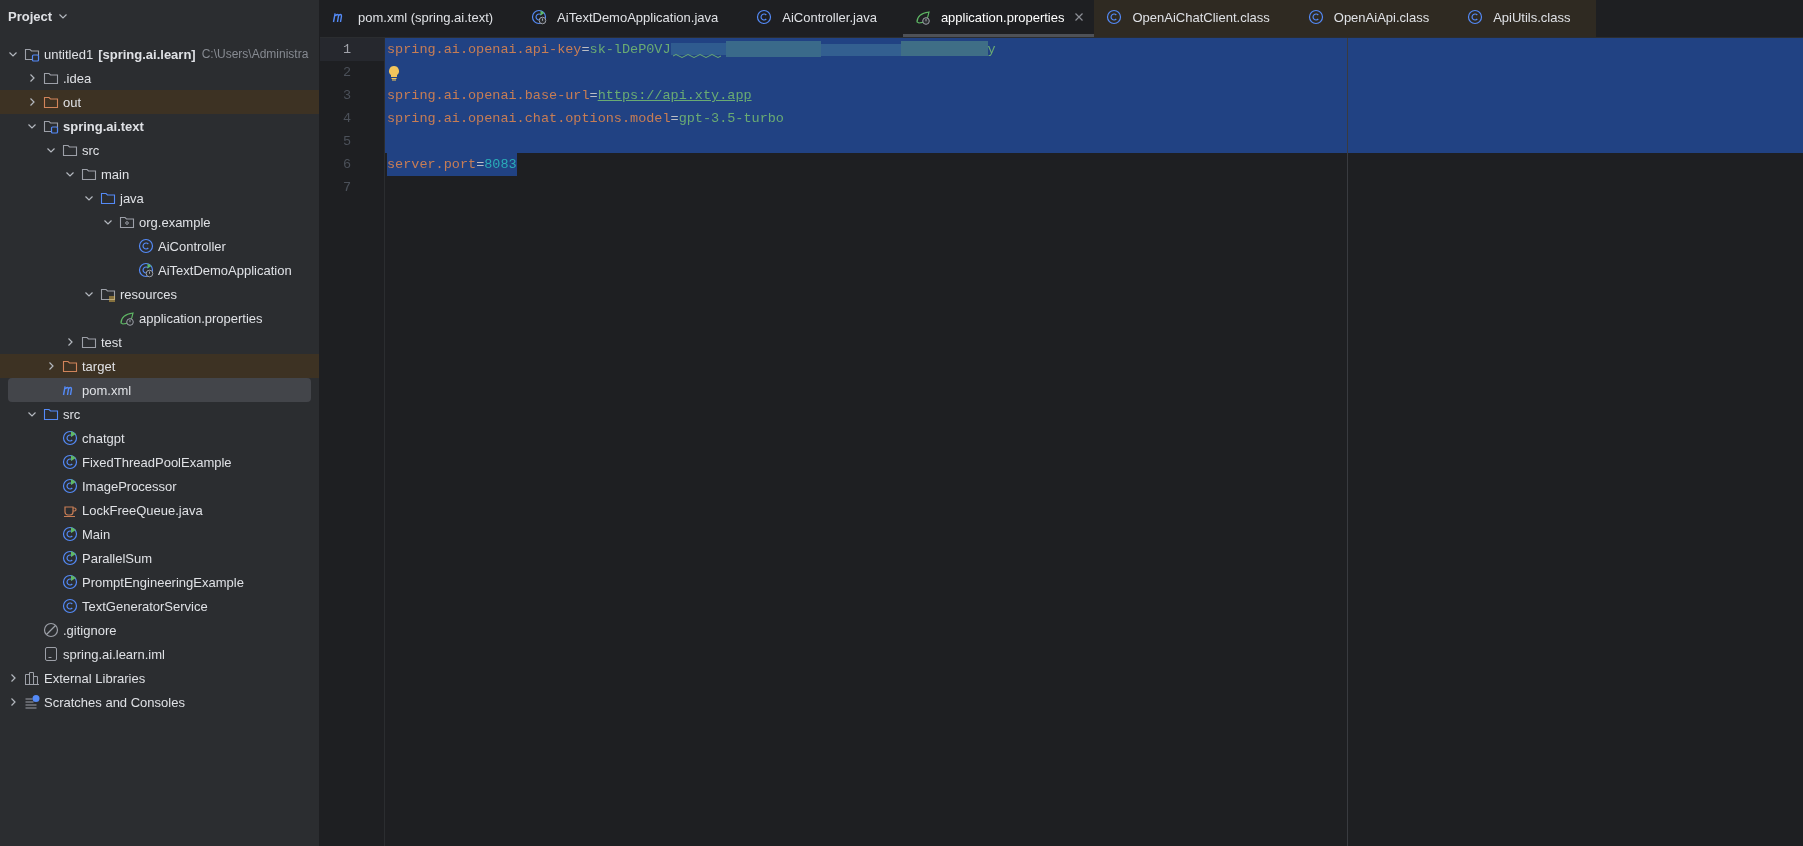  I want to click on file-icon, so click(51, 654).